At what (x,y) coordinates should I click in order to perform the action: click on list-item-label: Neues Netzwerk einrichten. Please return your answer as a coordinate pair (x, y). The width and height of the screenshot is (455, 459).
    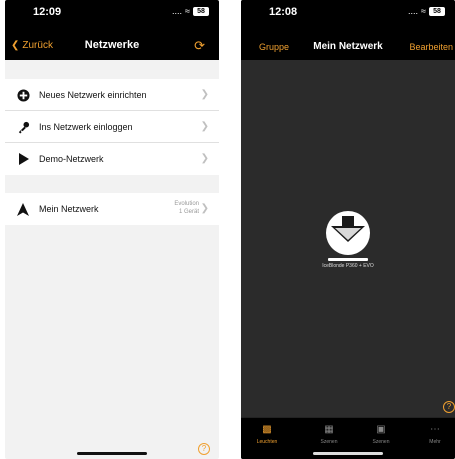
    Looking at the image, I should click on (93, 94).